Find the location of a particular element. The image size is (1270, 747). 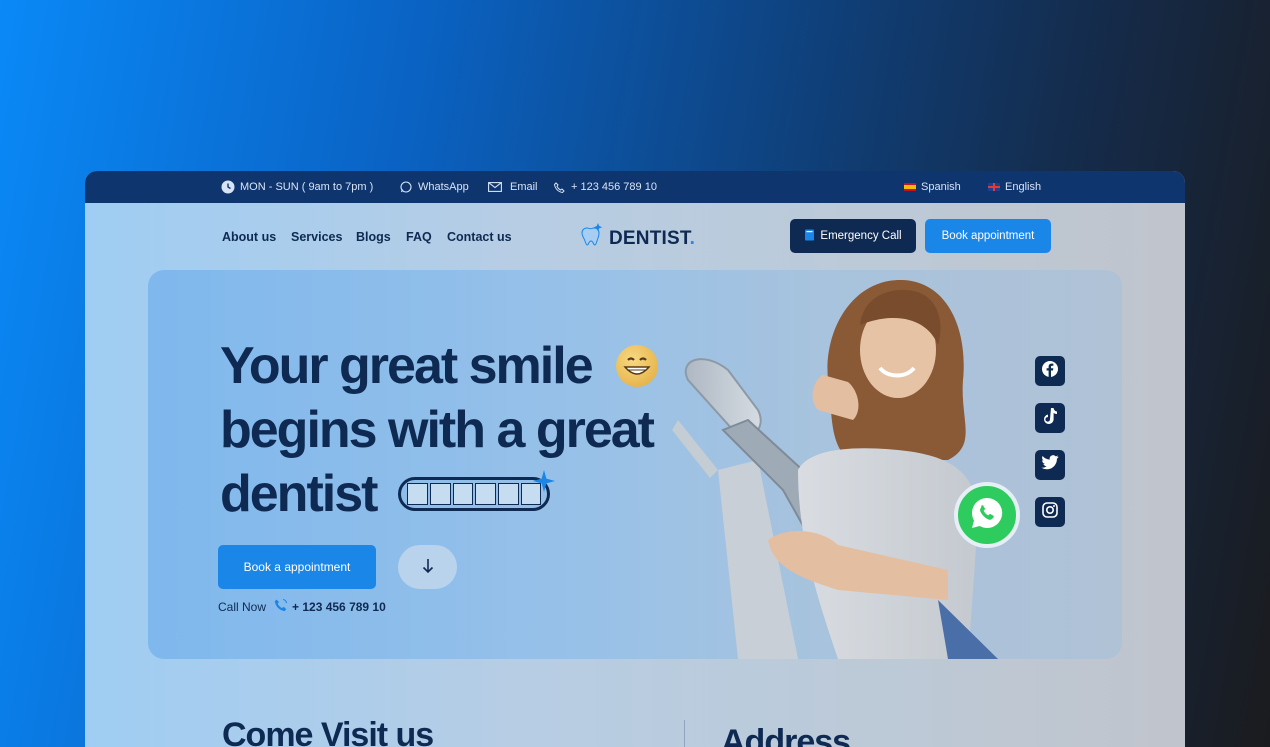

headline-line-3: dentist is located at coordinates (439, 494).